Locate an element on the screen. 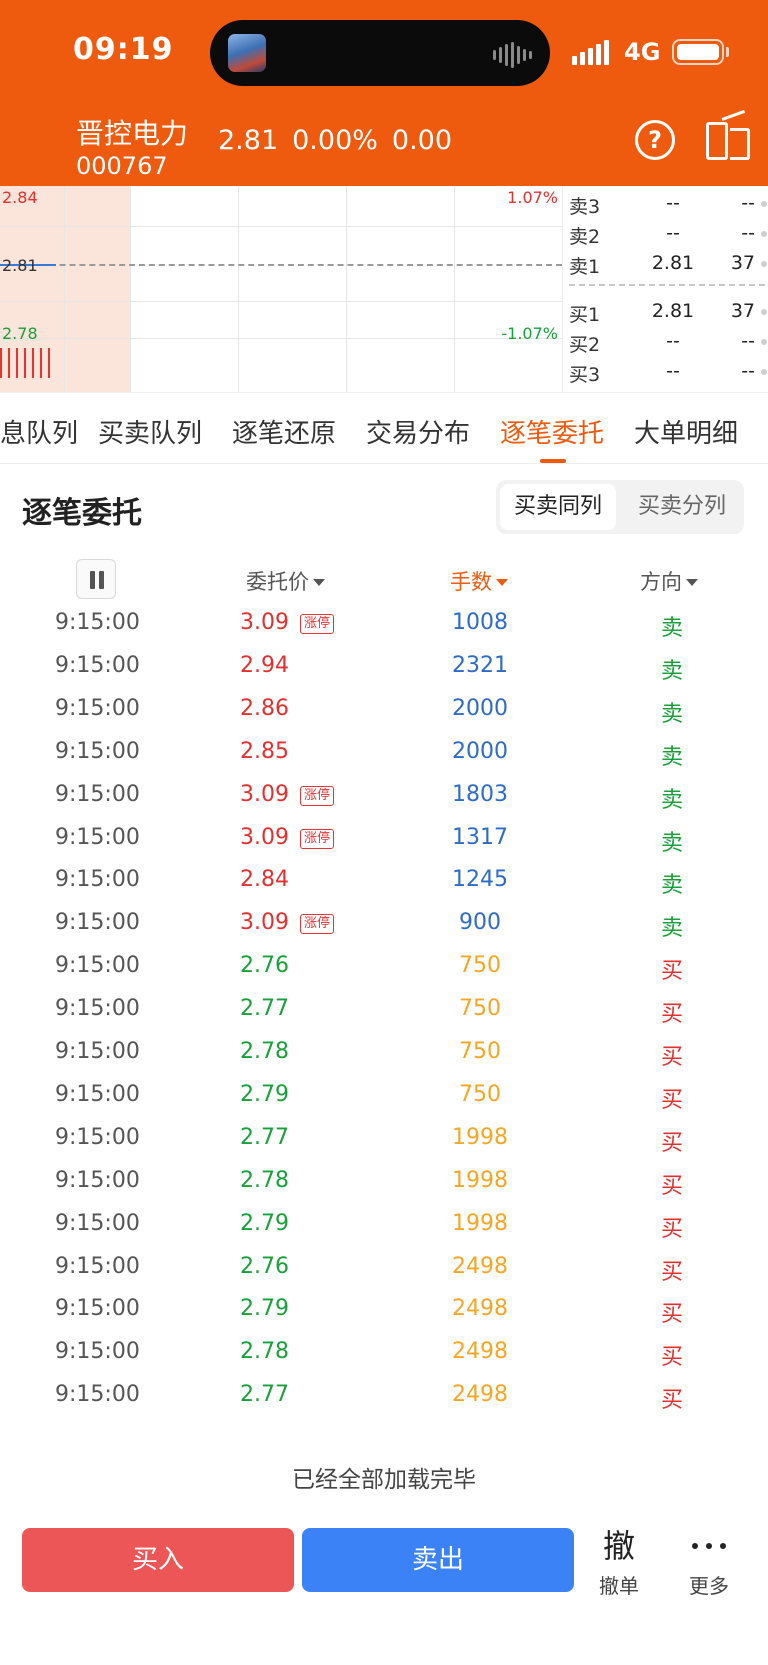 This screenshot has width=768, height=1665. cancel-order-button: 撤 撤单 is located at coordinates (619, 1562).